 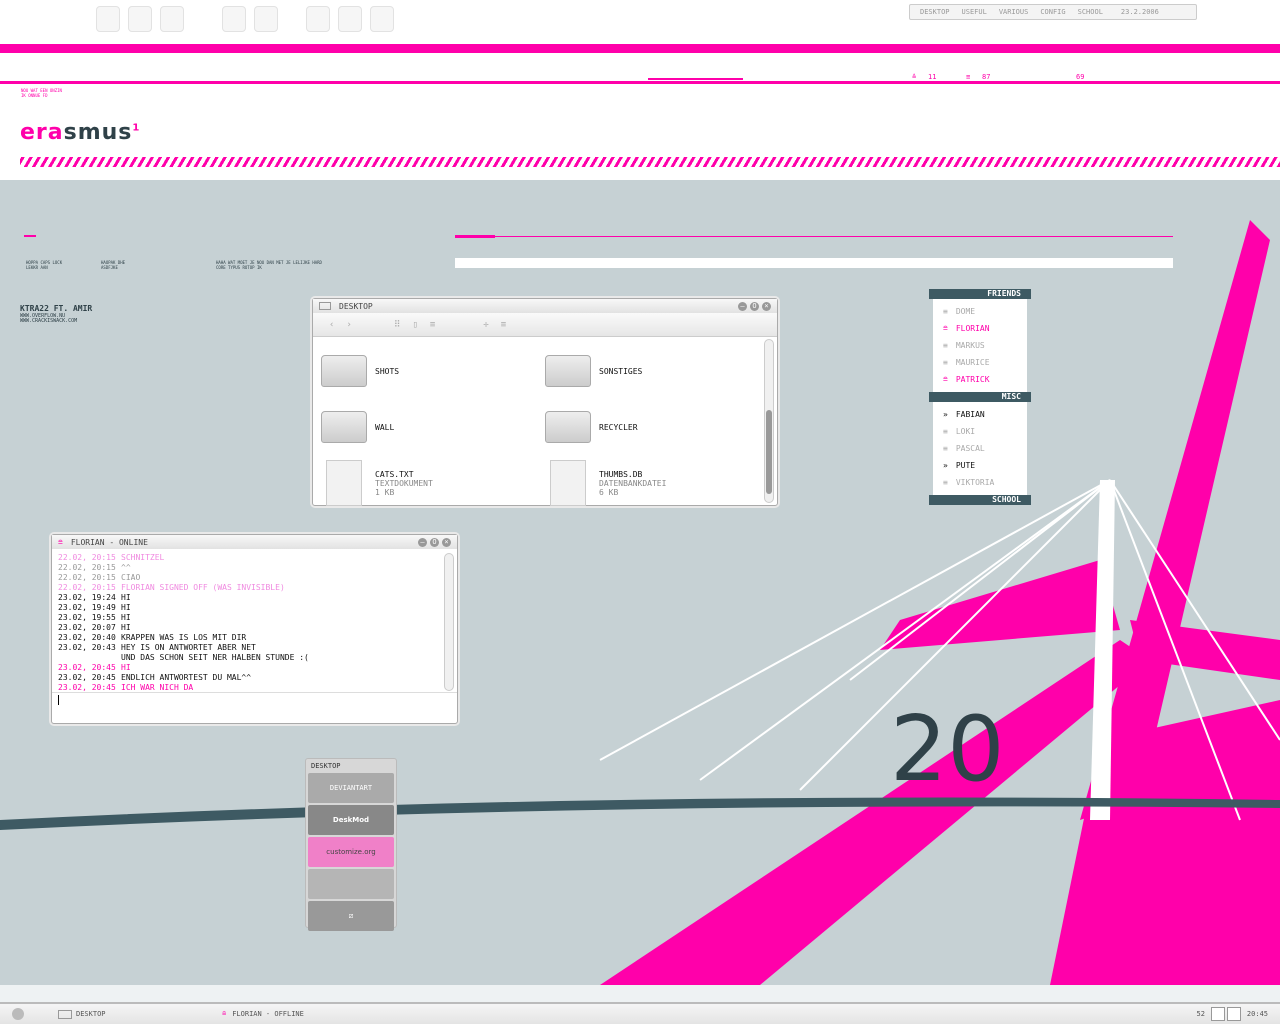 I want to click on message-text: endlich antwortest du mal^^, so click(x=186, y=677).